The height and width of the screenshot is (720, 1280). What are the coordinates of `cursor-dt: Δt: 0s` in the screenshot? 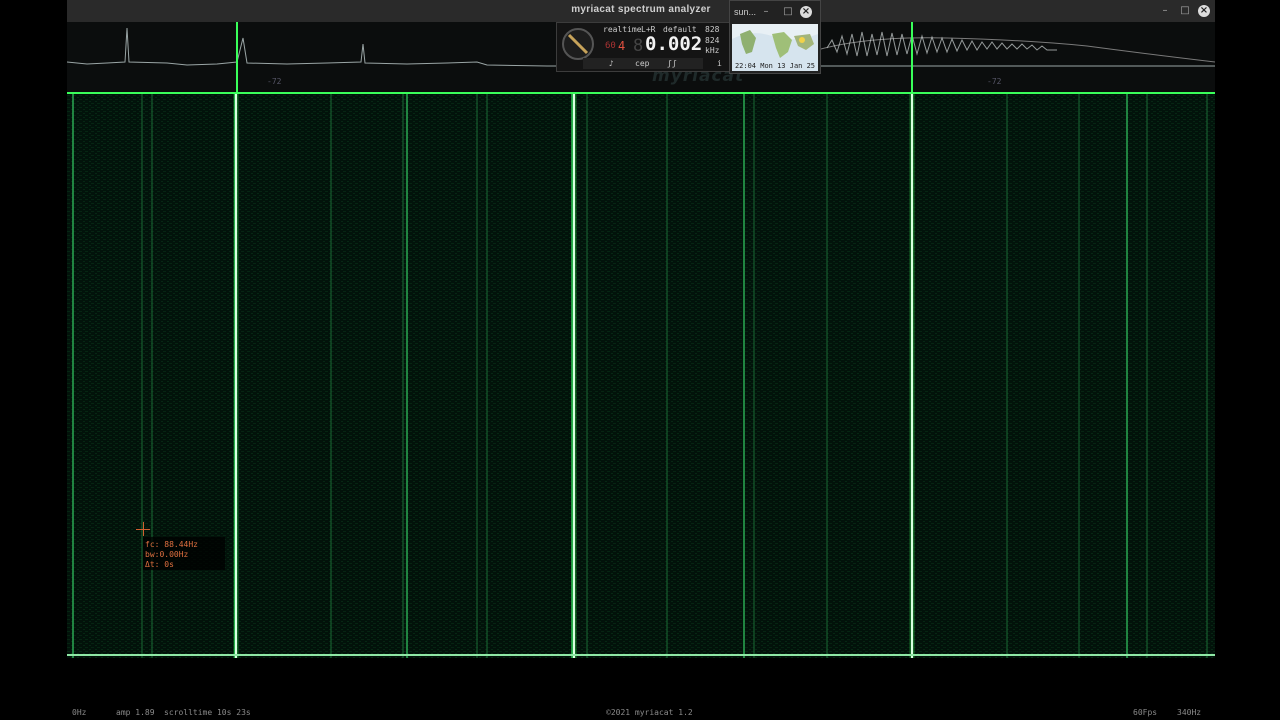 It's located at (159, 564).